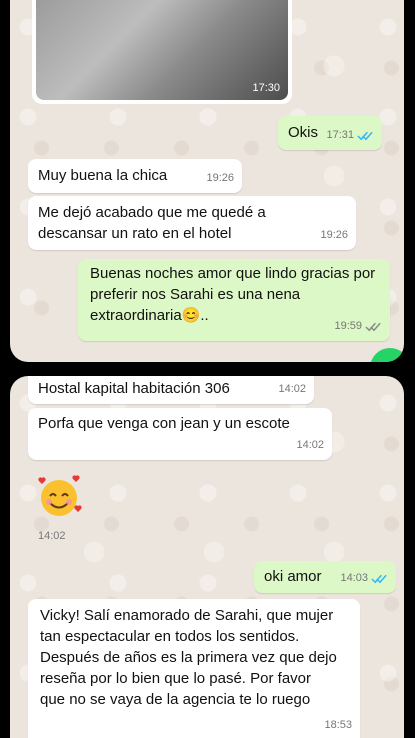  Describe the element at coordinates (134, 388) in the screenshot. I see `message-text: Hostal kapital habitación 306` at that location.